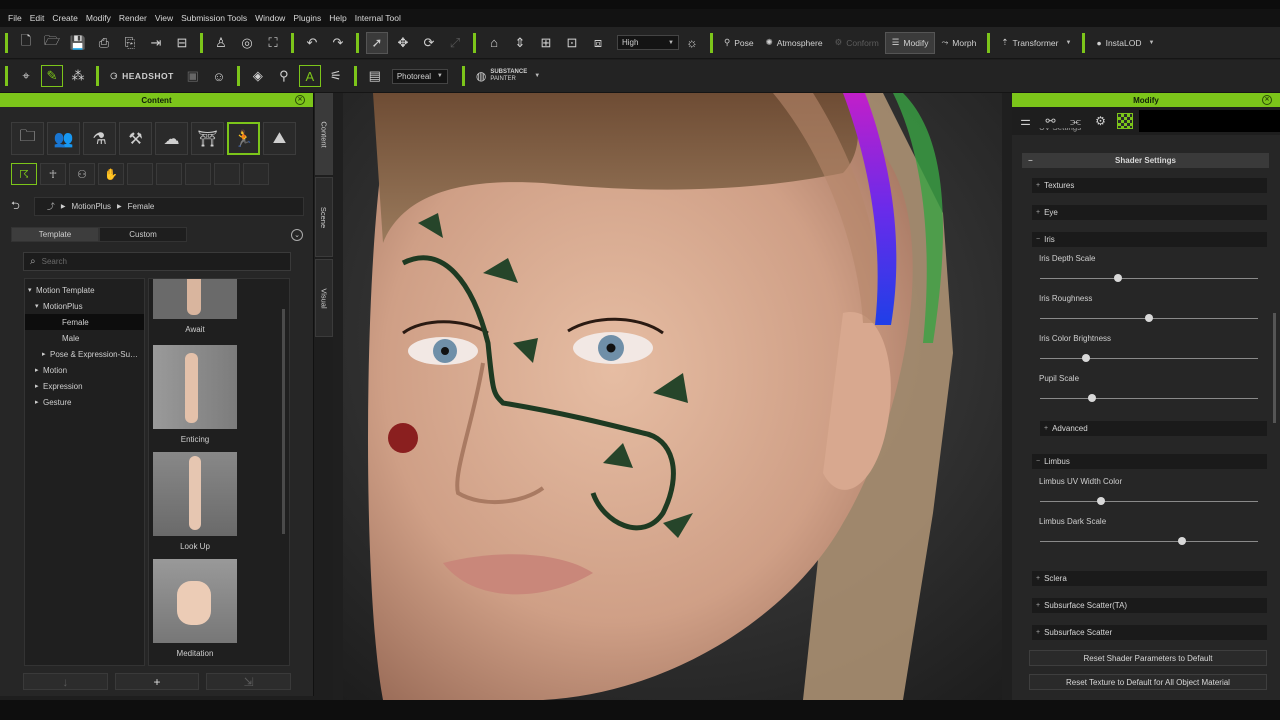 This screenshot has height=720, width=1280. What do you see at coordinates (455, 43) in the screenshot?
I see `scale-tool-icon: ⤢` at bounding box center [455, 43].